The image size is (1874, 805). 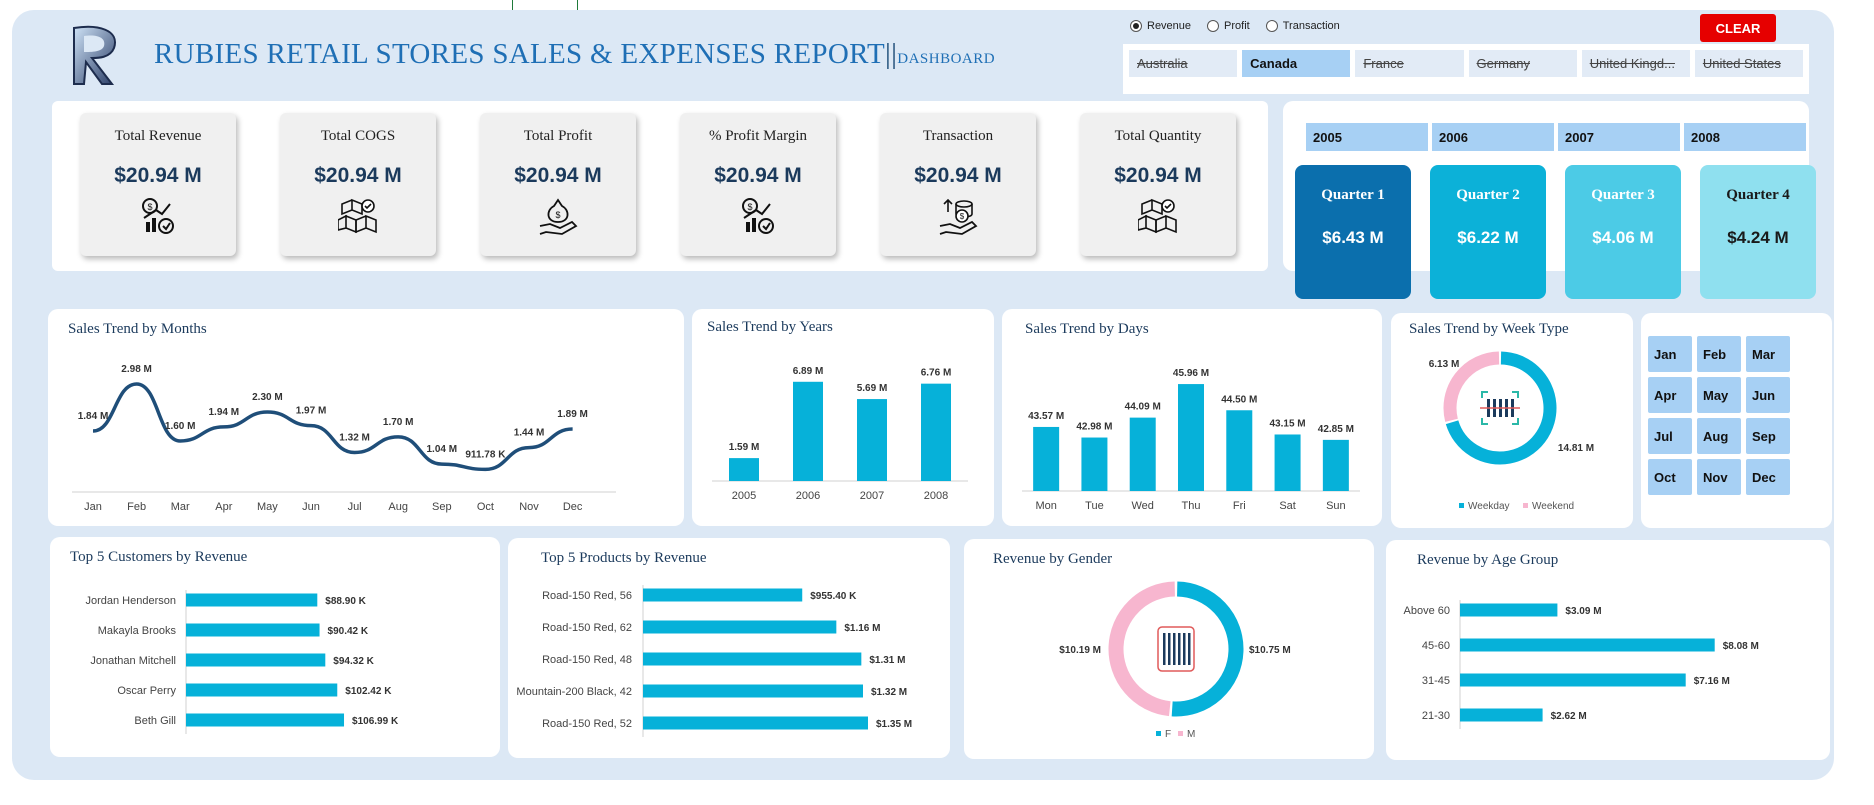 What do you see at coordinates (558, 216) in the screenshot?
I see `money-bag-hand-icon: $` at bounding box center [558, 216].